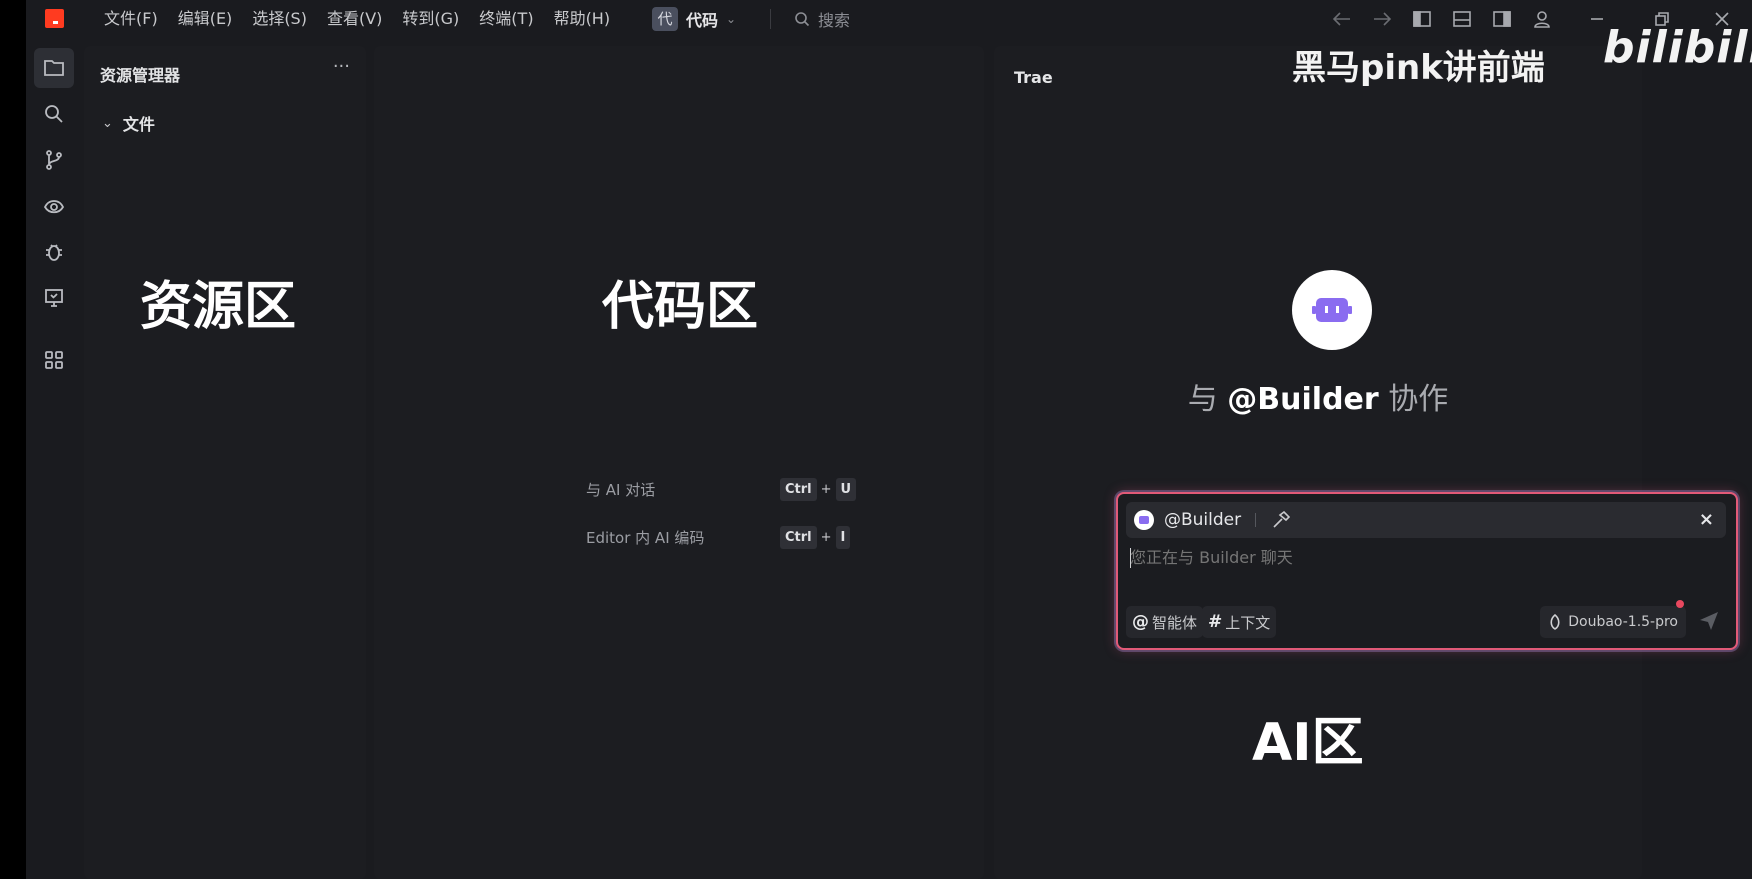 This screenshot has height=879, width=1752. What do you see at coordinates (1332, 310) in the screenshot?
I see `builder-bot-icon` at bounding box center [1332, 310].